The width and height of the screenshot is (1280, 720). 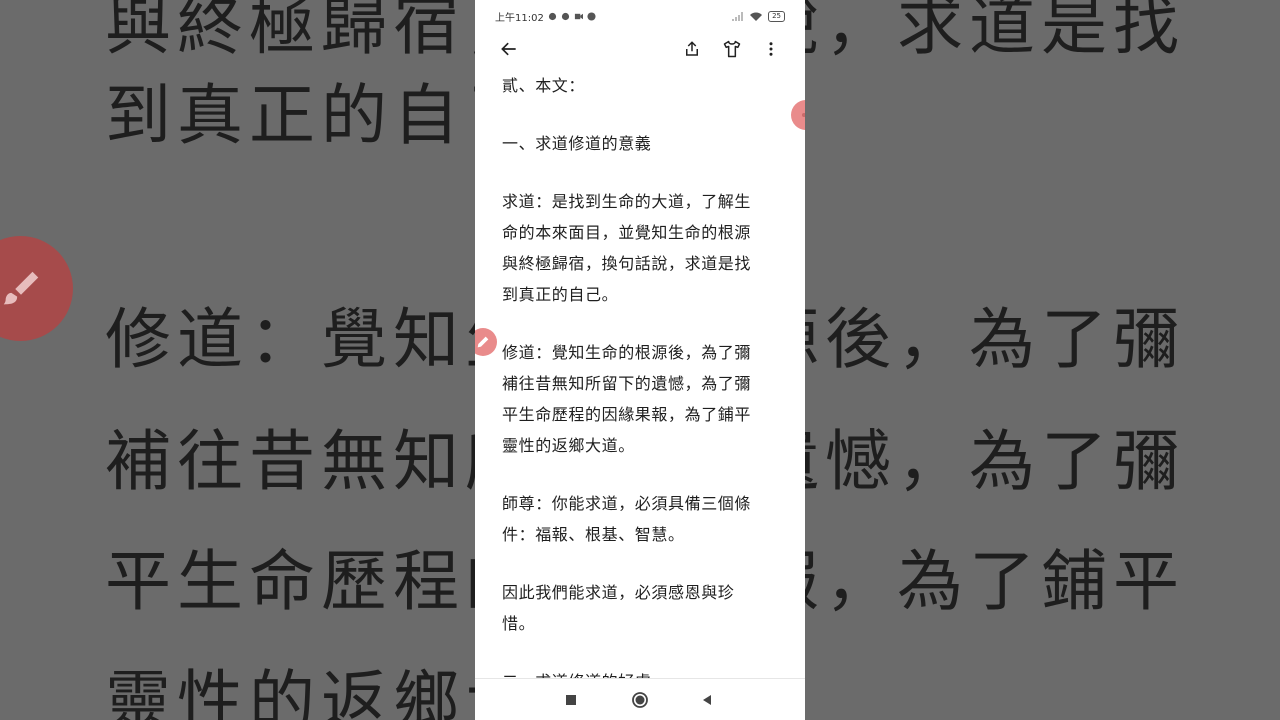 I want to click on chat-icon, so click(x=552, y=16).